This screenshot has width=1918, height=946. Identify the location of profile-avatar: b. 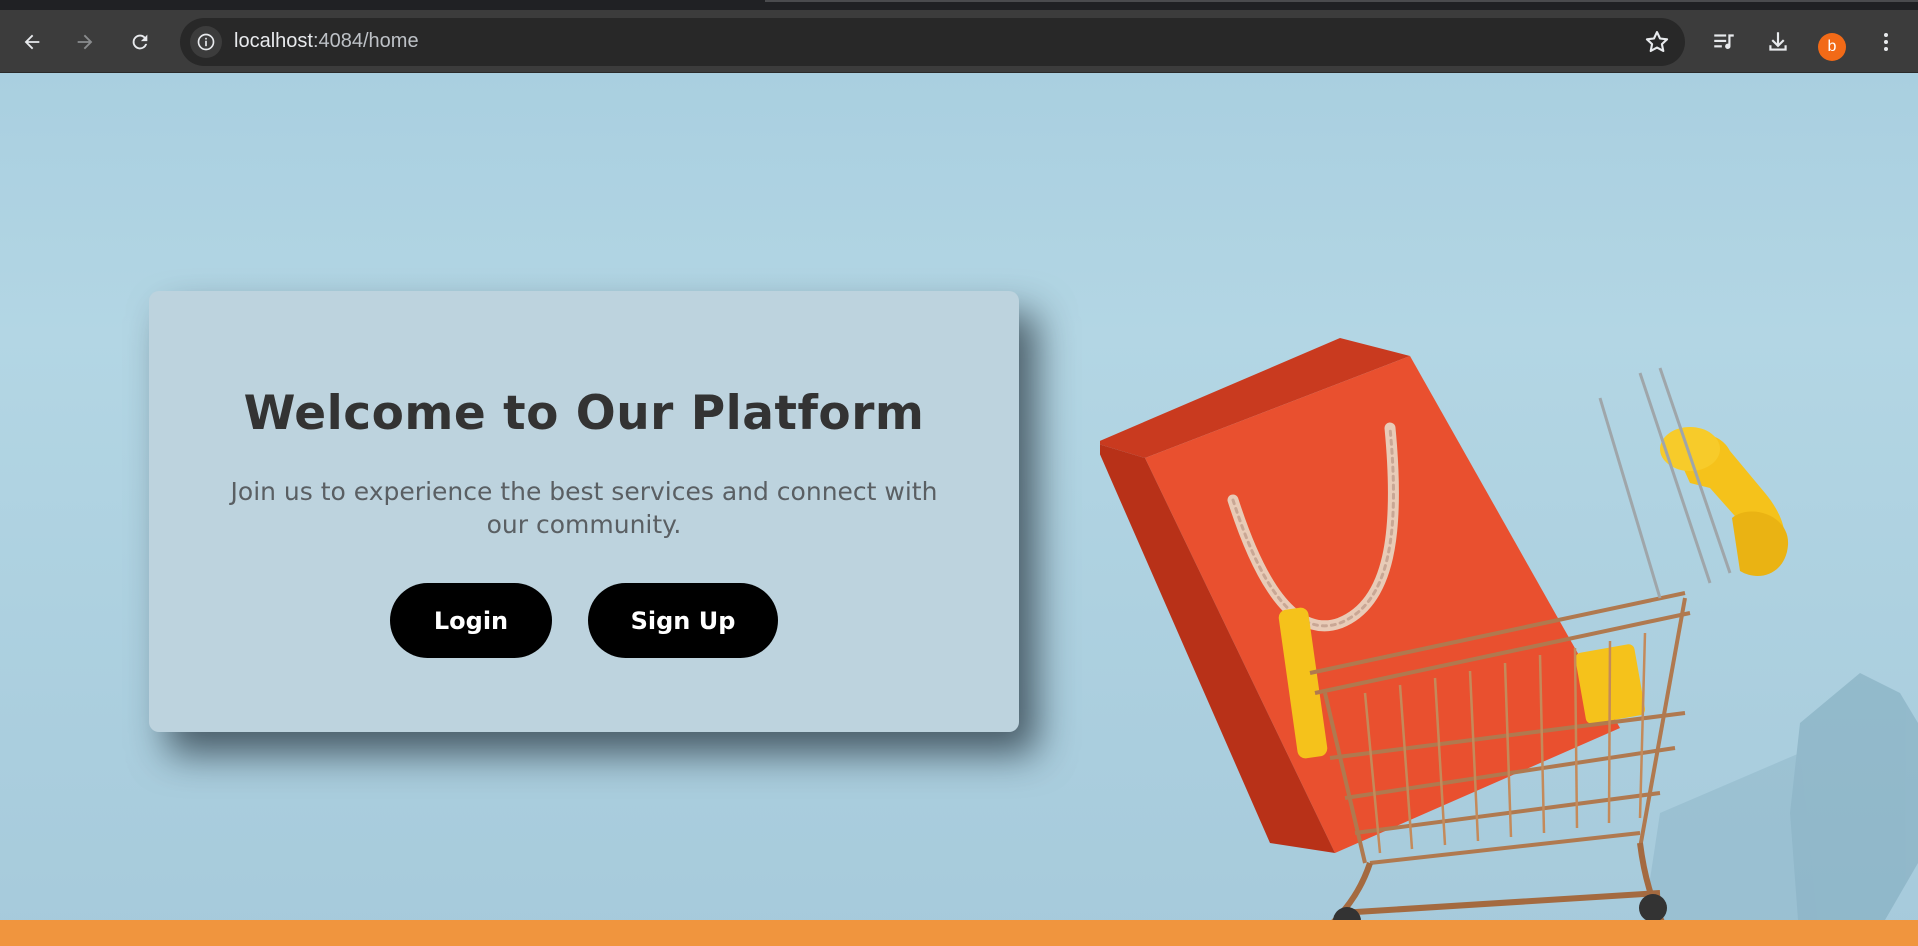
(1832, 47).